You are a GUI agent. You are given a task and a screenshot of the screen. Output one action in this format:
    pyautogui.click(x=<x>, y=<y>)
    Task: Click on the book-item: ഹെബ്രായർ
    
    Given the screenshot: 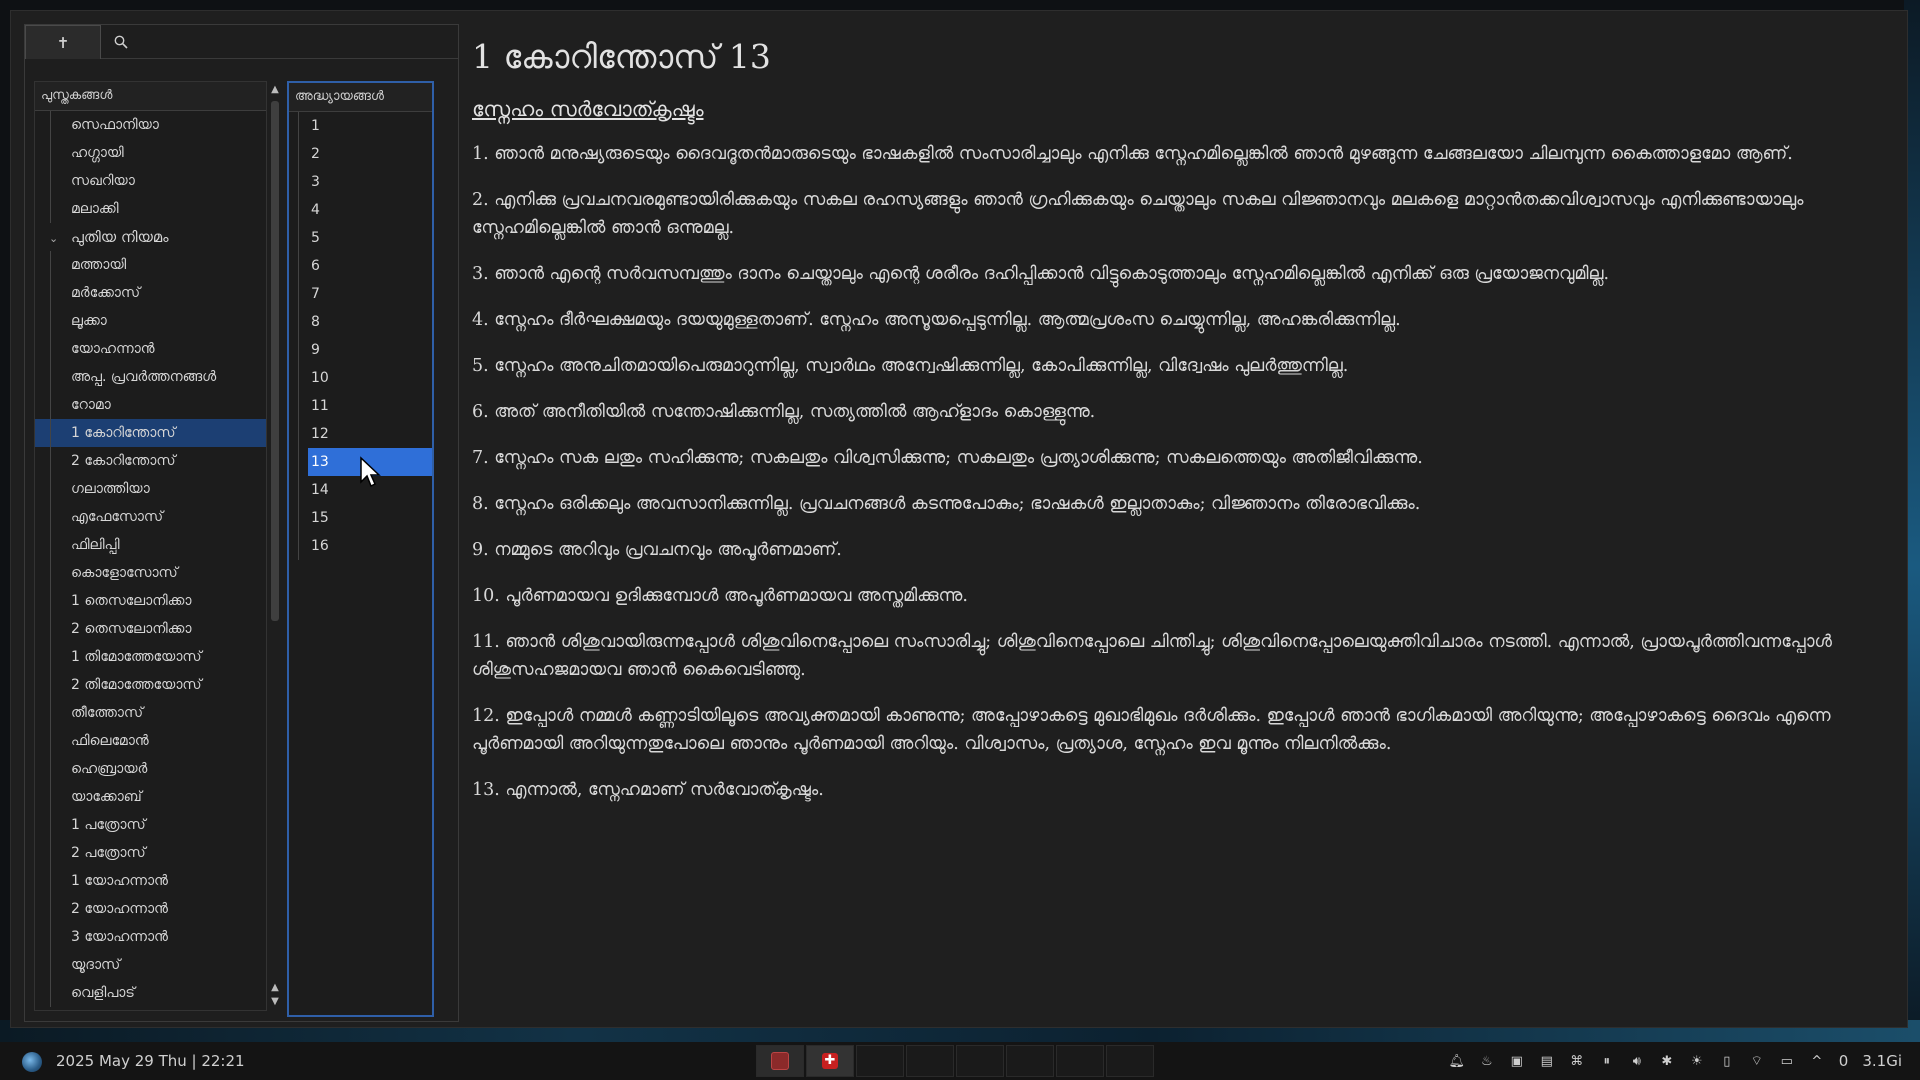 What is the action you would take?
    pyautogui.click(x=150, y=769)
    